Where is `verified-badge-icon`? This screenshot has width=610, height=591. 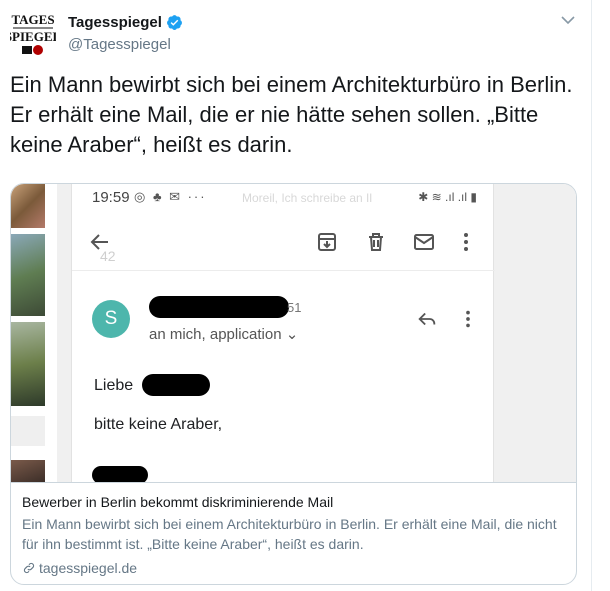
verified-badge-icon is located at coordinates (174, 22).